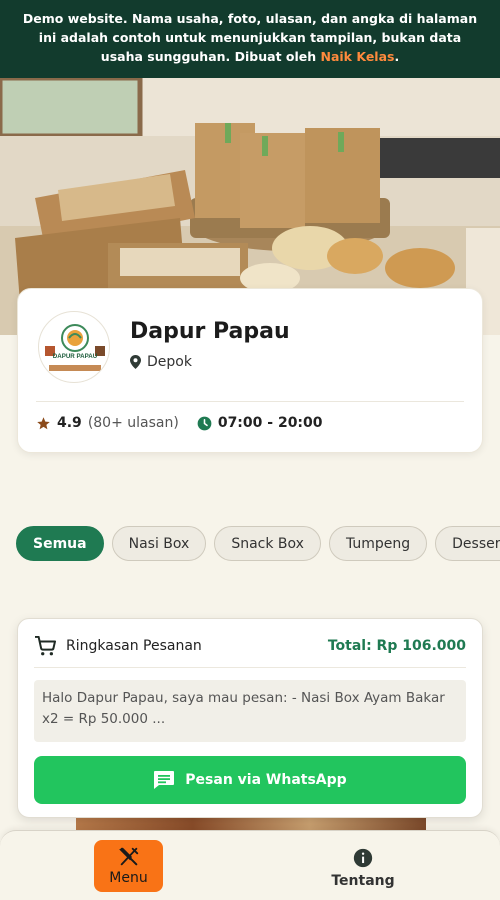  What do you see at coordinates (135, 362) in the screenshot?
I see `map-pin-icon` at bounding box center [135, 362].